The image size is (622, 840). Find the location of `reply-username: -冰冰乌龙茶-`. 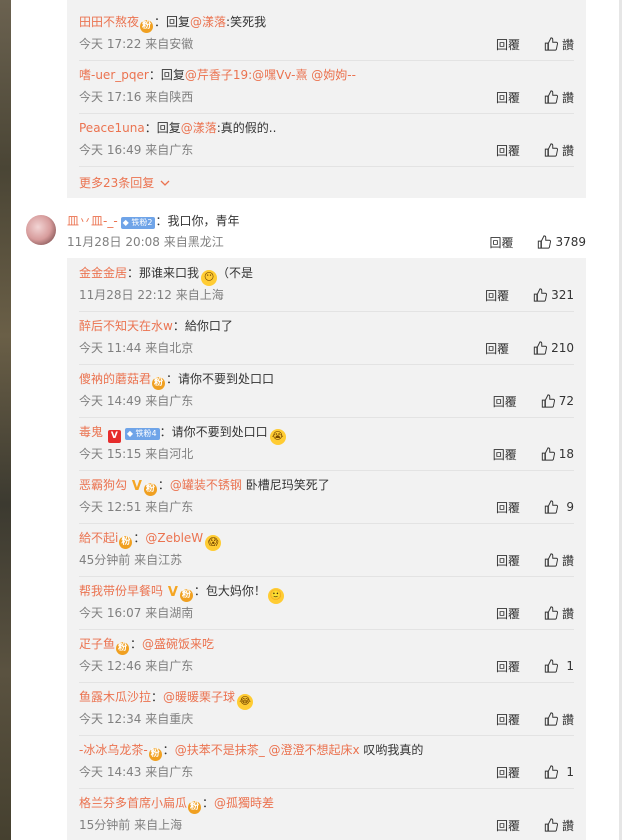

reply-username: -冰冰乌龙茶- is located at coordinates (113, 750).